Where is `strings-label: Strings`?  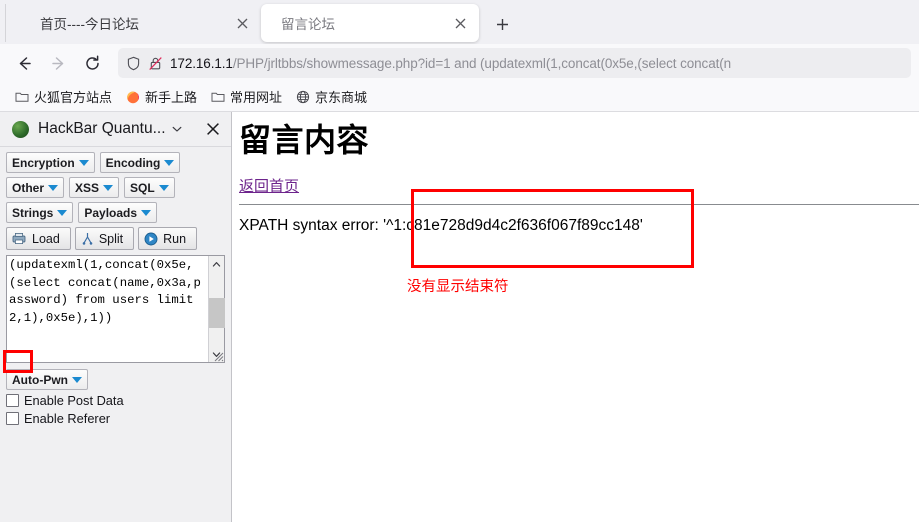 strings-label: Strings is located at coordinates (33, 212).